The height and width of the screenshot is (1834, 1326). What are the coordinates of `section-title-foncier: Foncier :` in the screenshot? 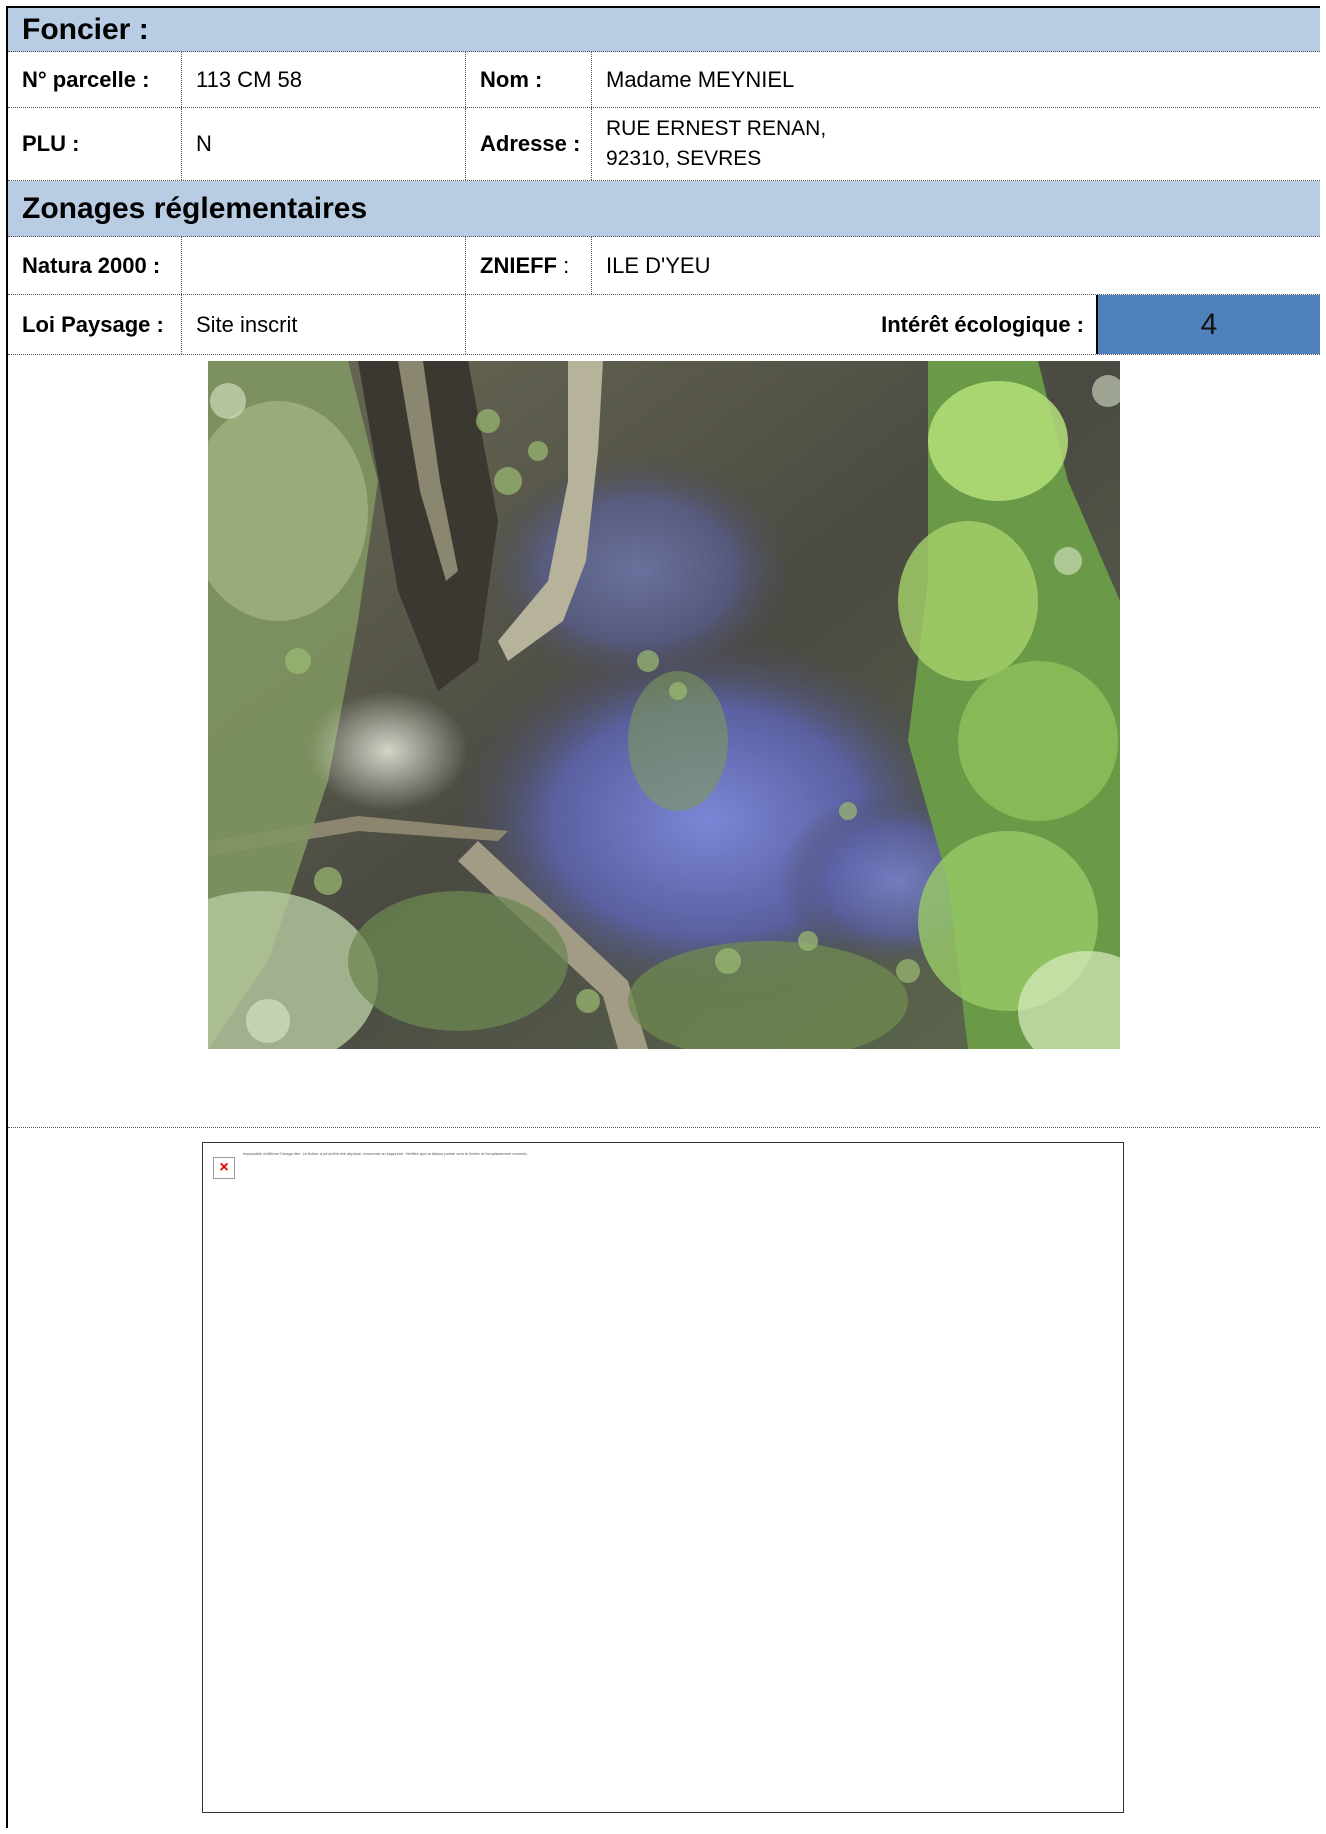 It's located at (85, 29).